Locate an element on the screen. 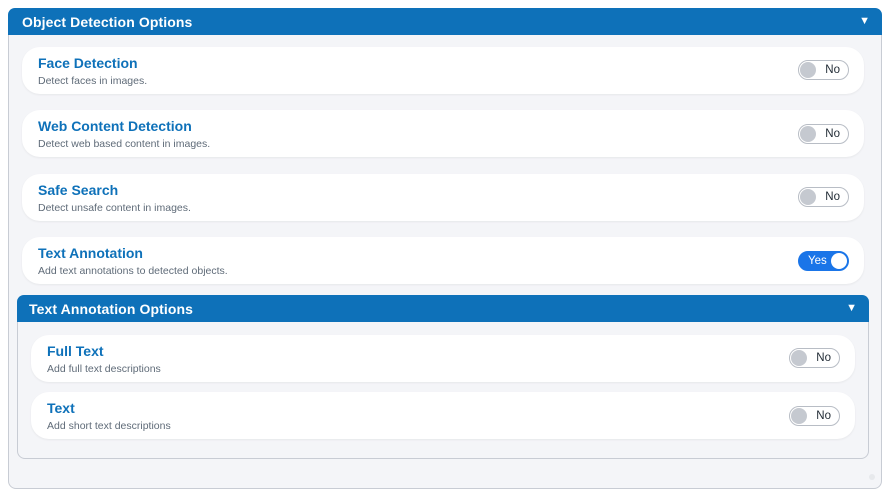 The height and width of the screenshot is (493, 888). option-description: Detect web based content in images. is located at coordinates (124, 144).